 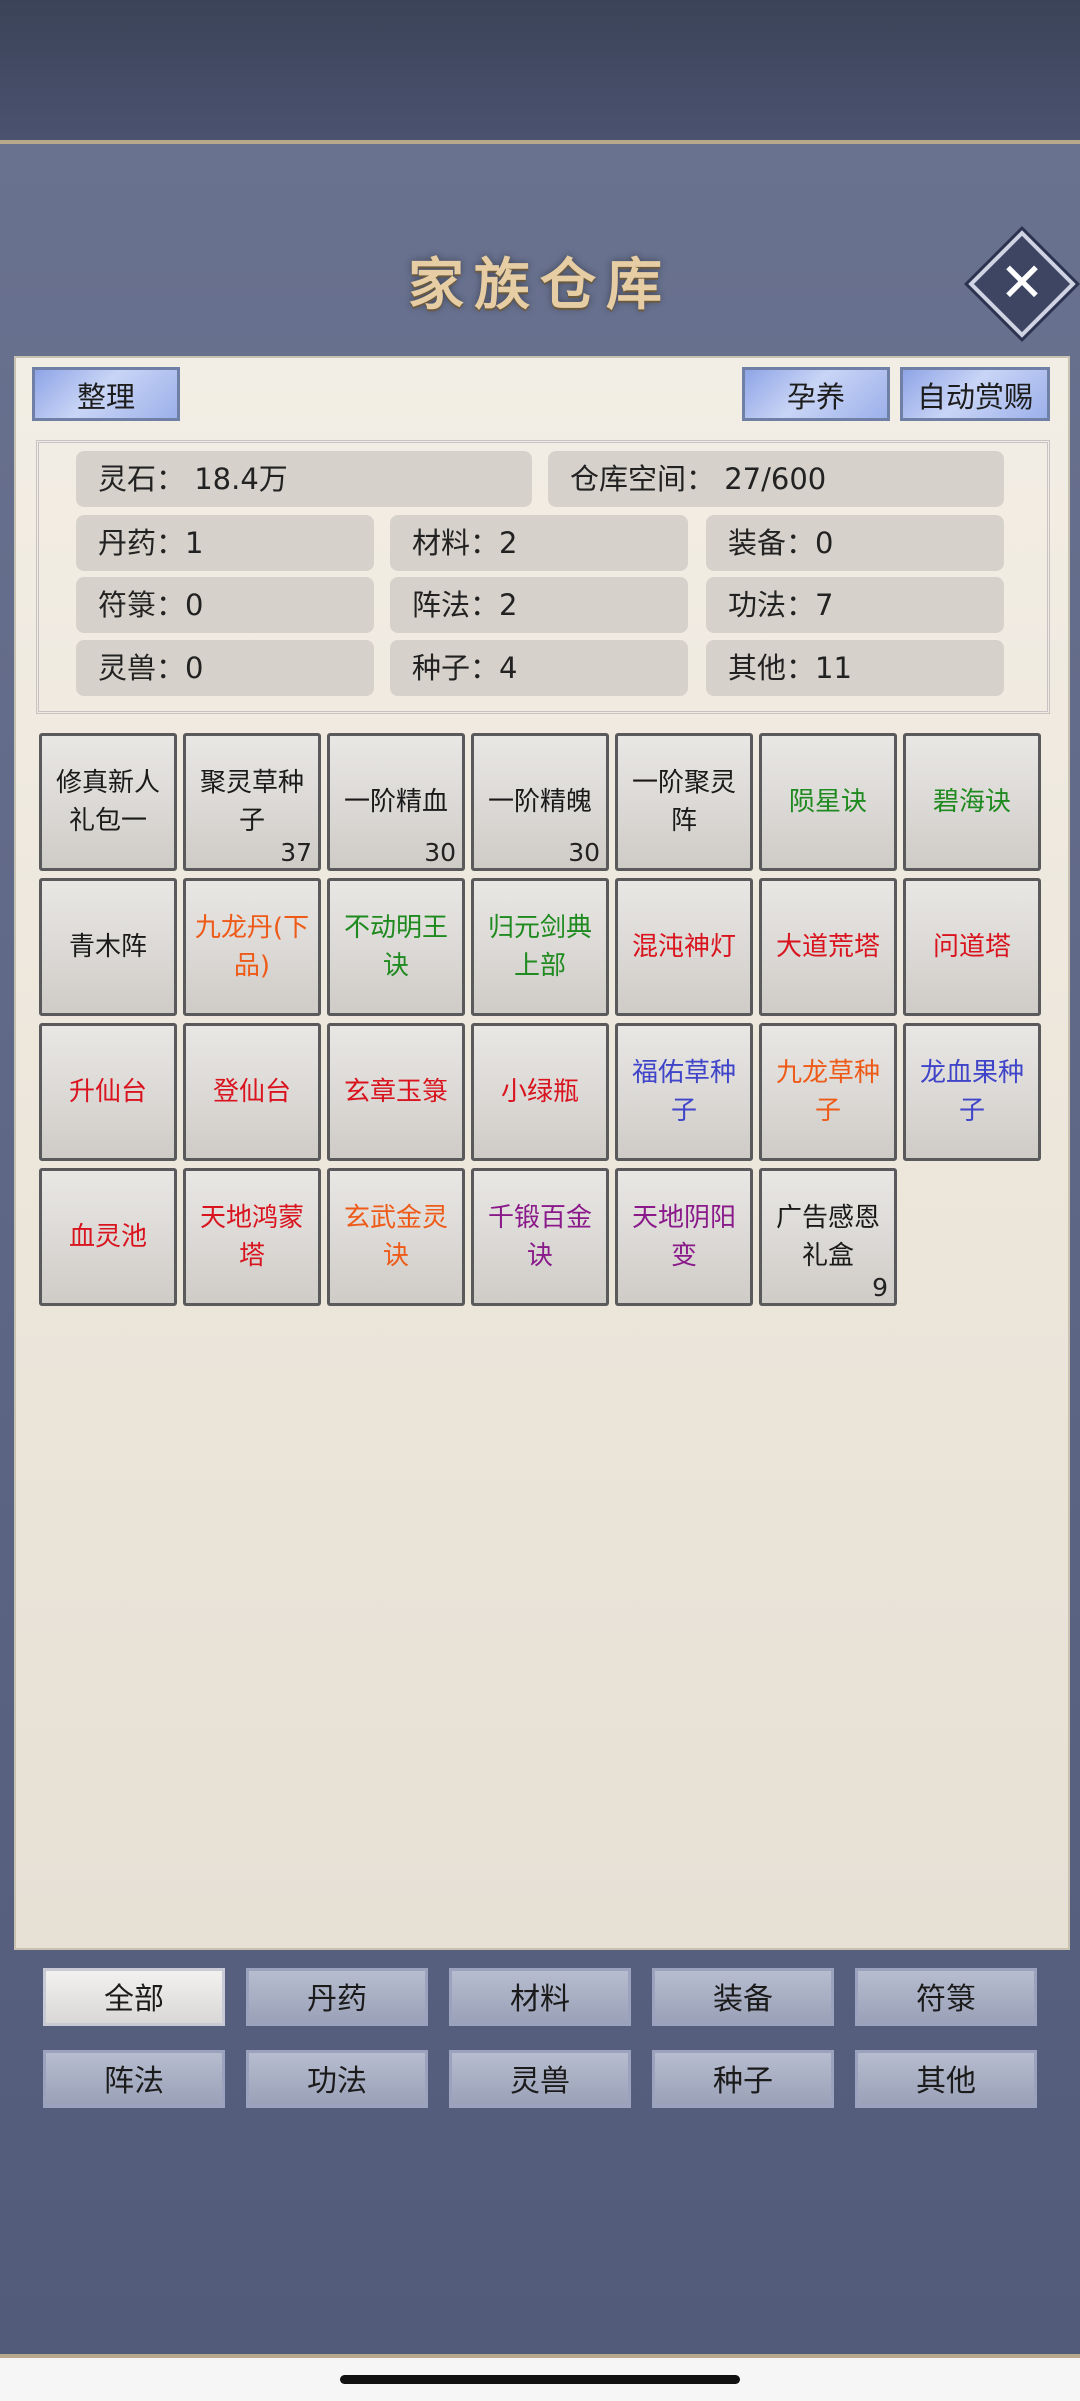 What do you see at coordinates (946, 1997) in the screenshot?
I see `tab-category: 符箓` at bounding box center [946, 1997].